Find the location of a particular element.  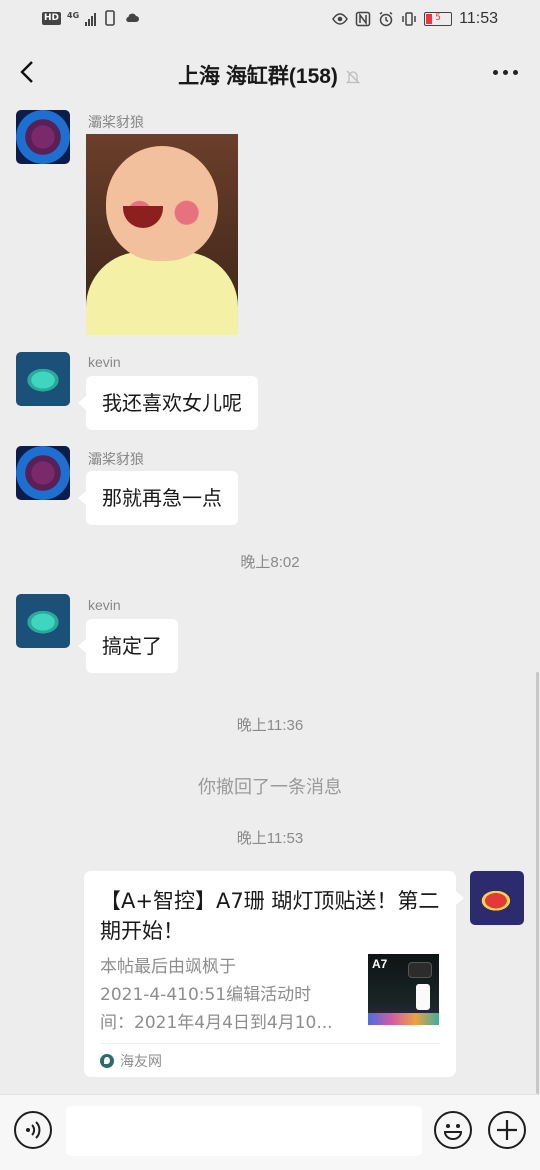

status-time: 11:53 is located at coordinates (478, 18).